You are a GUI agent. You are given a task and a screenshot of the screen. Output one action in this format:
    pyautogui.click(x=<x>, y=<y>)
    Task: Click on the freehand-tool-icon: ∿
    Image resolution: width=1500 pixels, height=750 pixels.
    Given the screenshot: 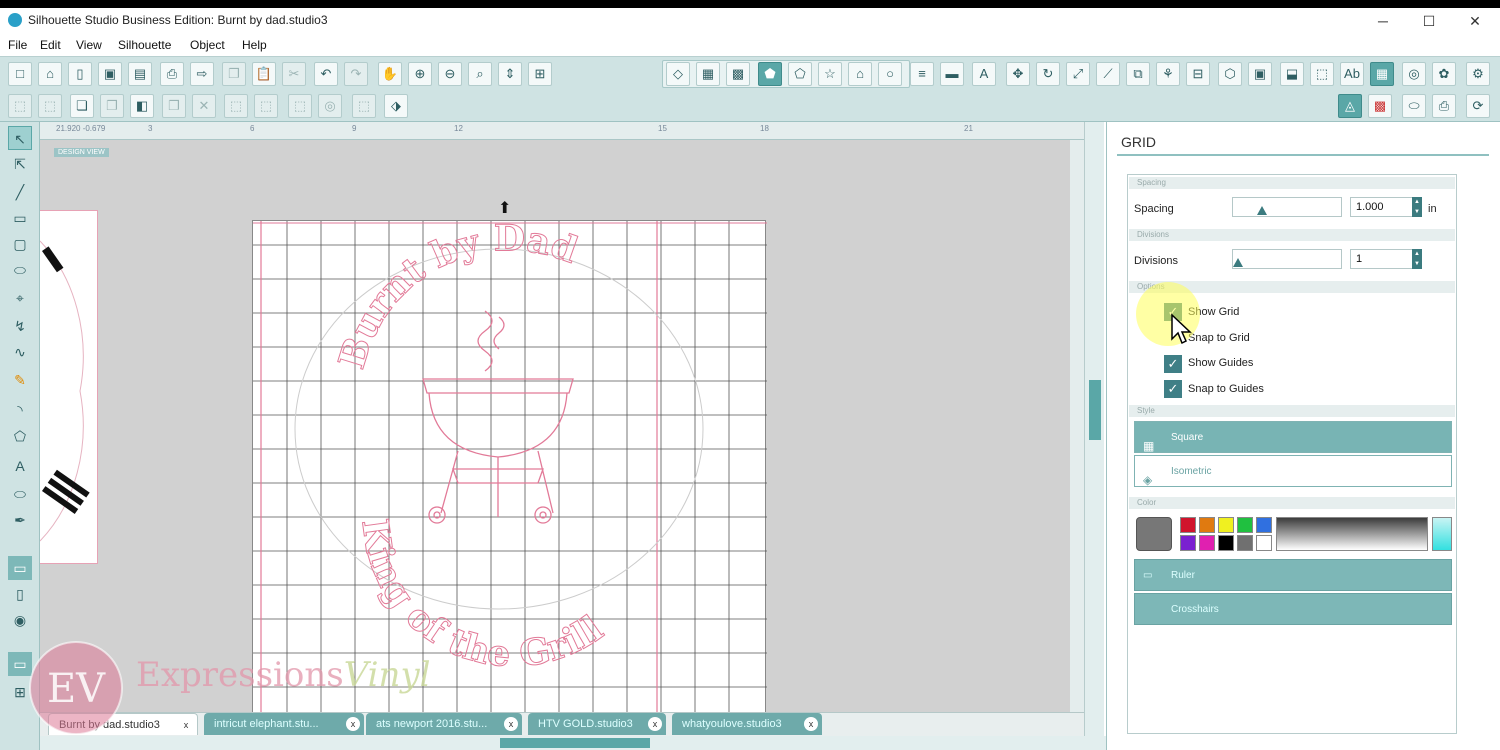 What is the action you would take?
    pyautogui.click(x=20, y=352)
    